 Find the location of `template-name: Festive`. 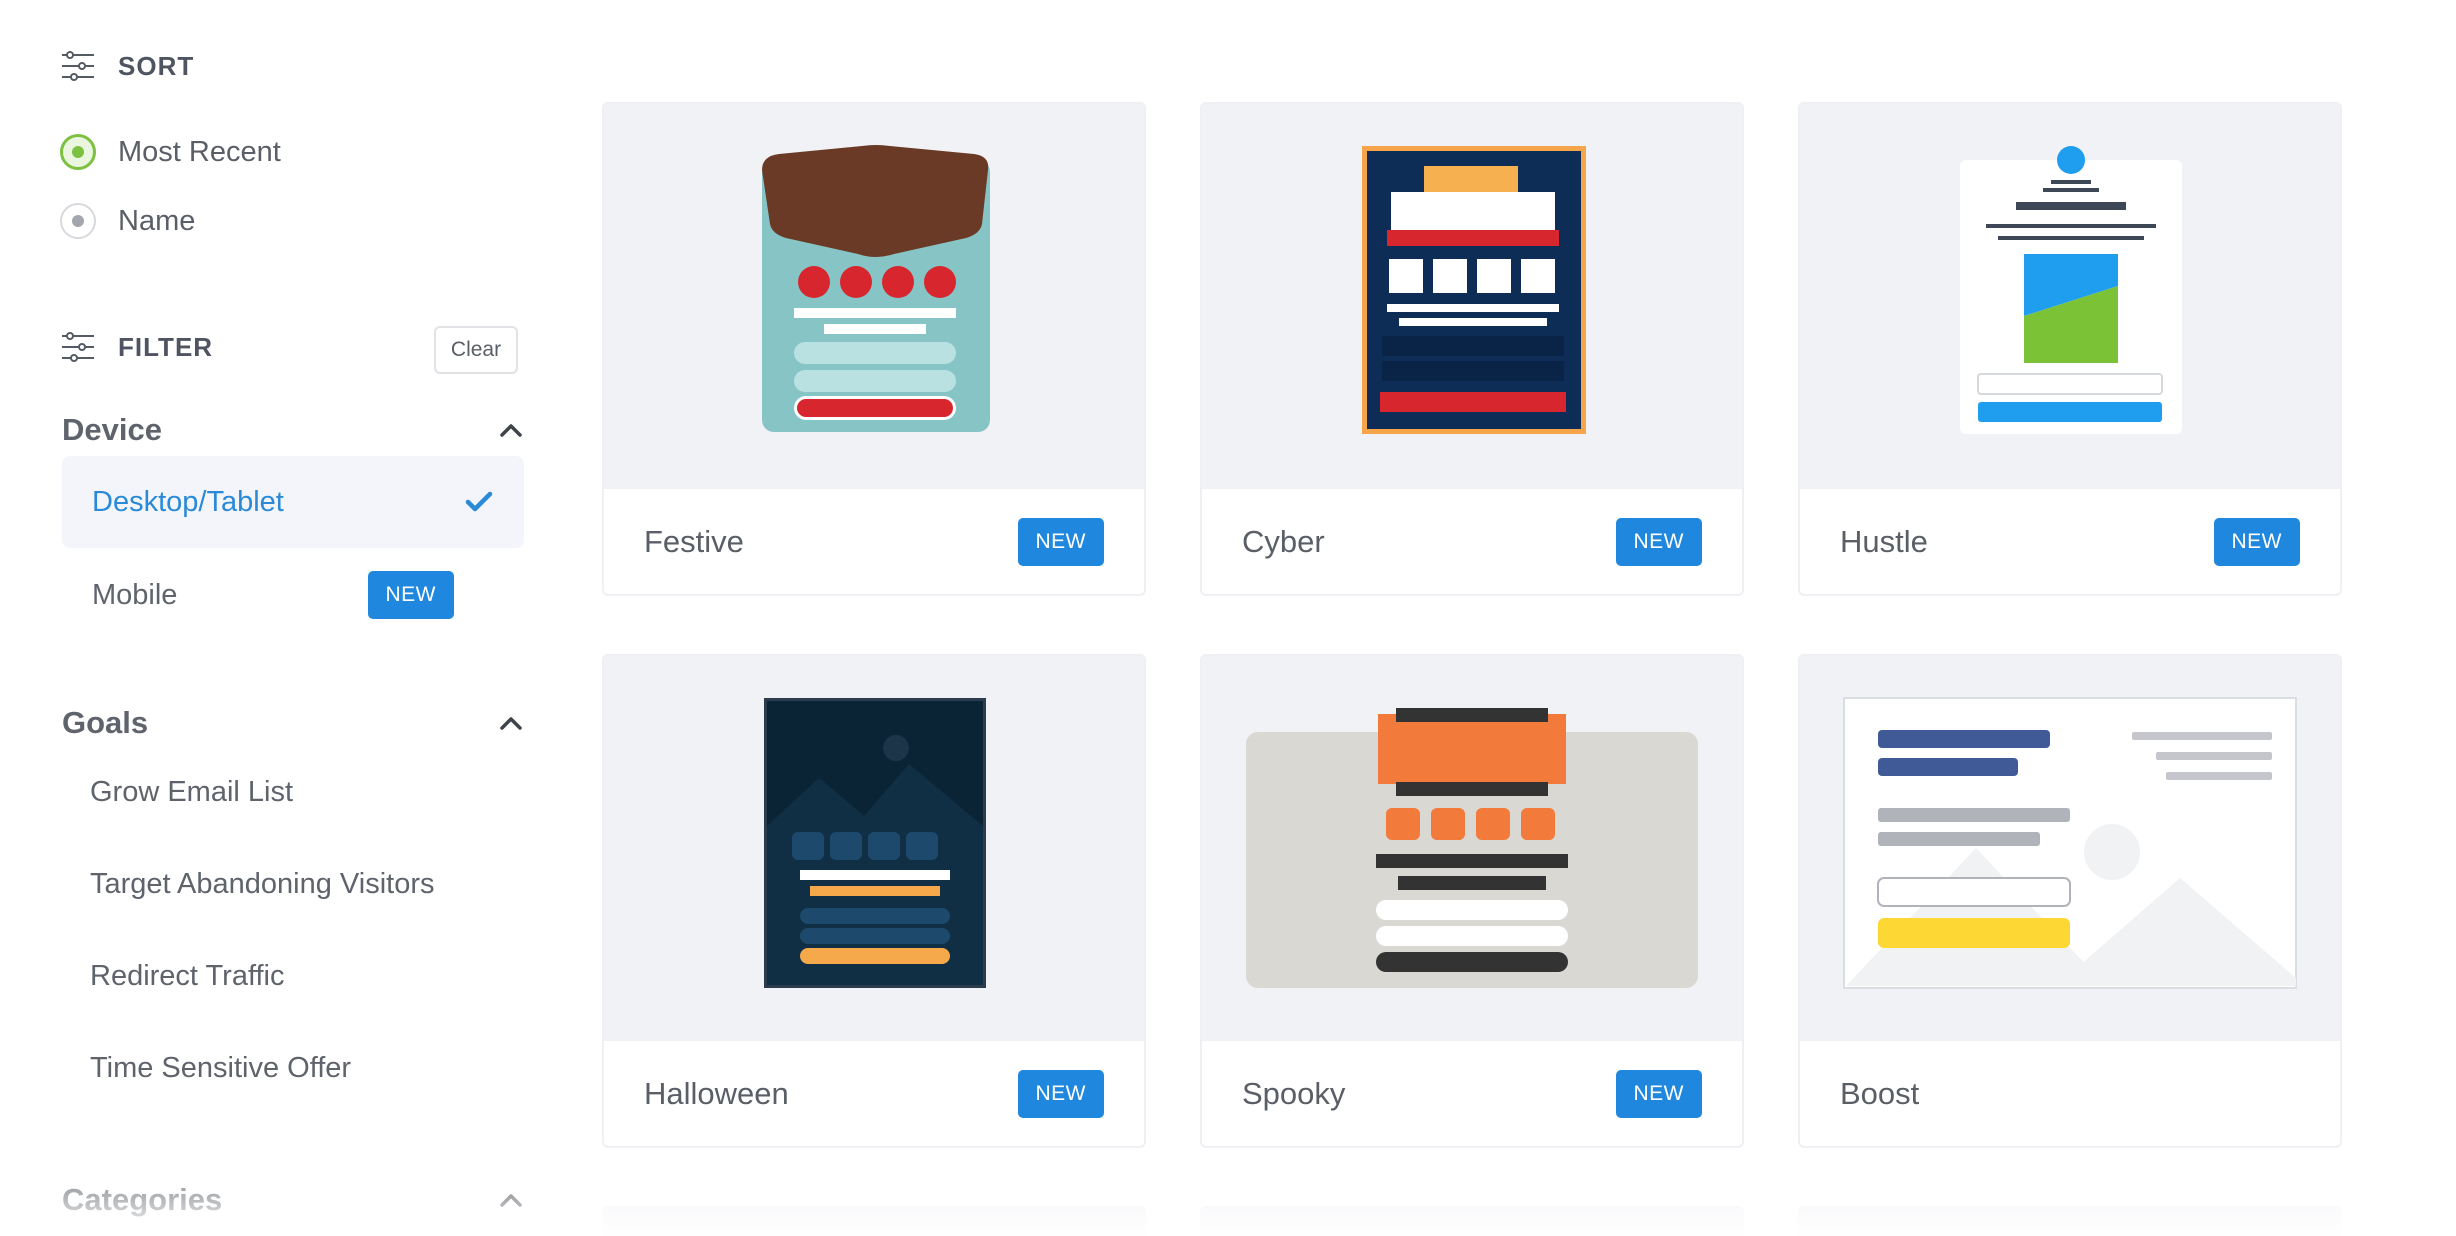

template-name: Festive is located at coordinates (694, 541).